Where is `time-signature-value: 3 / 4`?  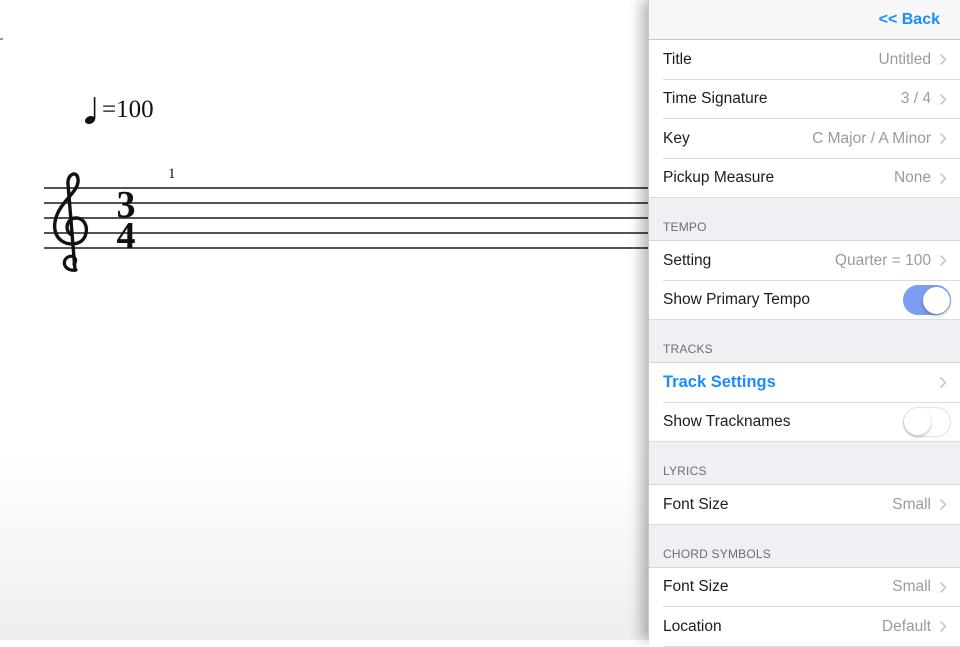
time-signature-value: 3 / 4 is located at coordinates (915, 99).